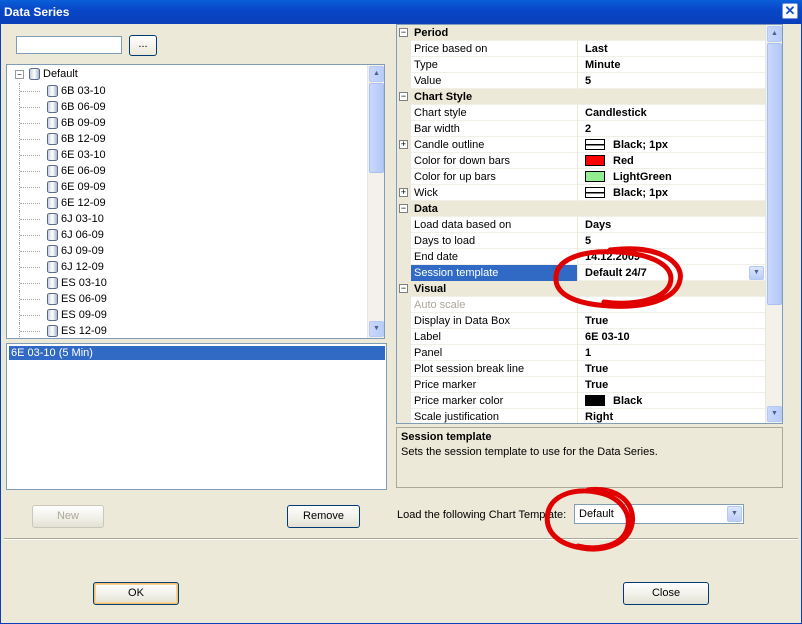  I want to click on line-style-icon, so click(595, 192).